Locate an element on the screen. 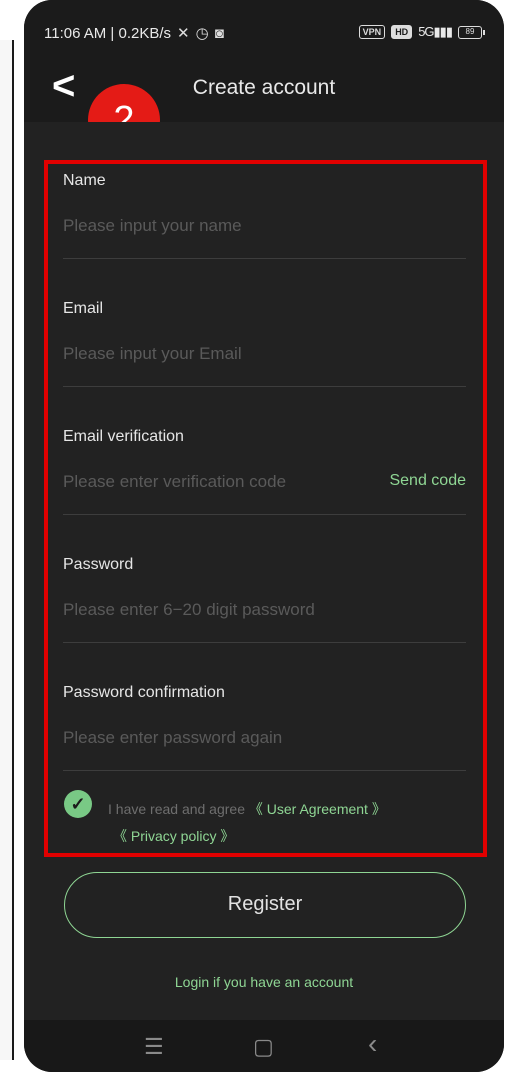  vpn-icon: VPN is located at coordinates (372, 32).